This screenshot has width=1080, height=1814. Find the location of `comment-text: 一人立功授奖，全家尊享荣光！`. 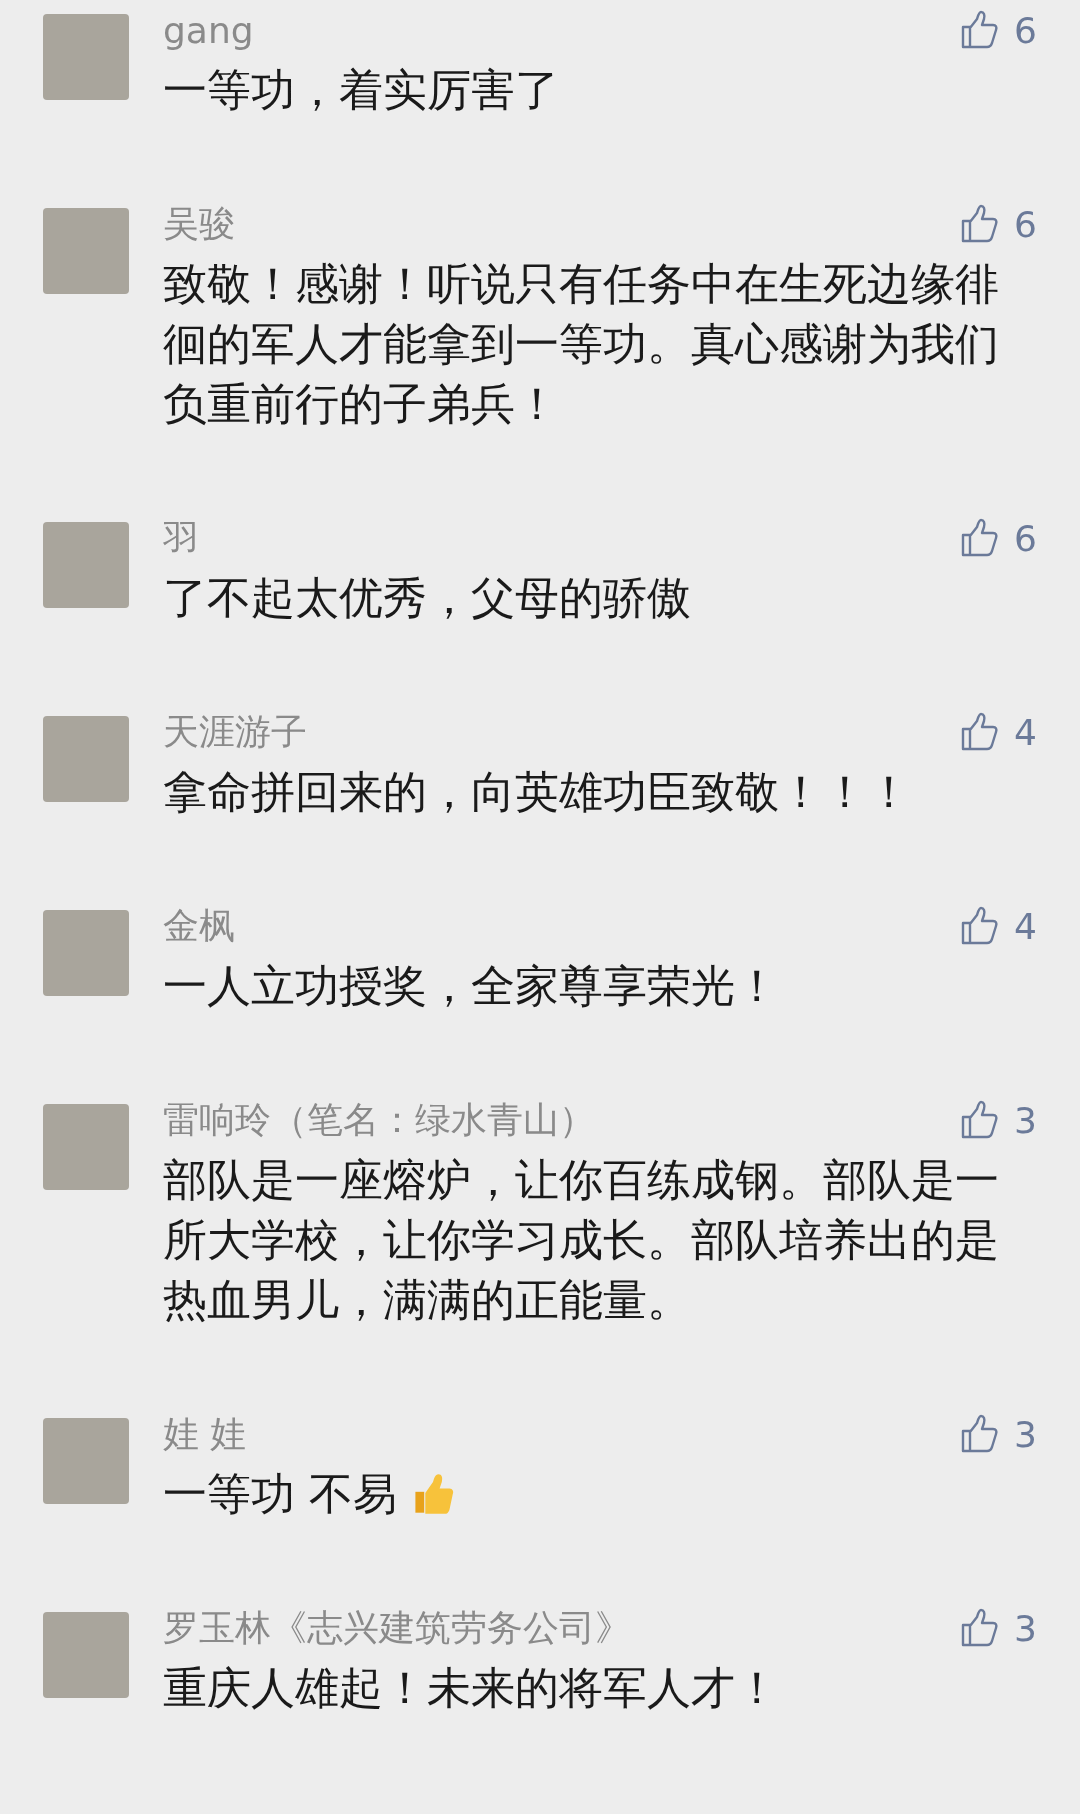

comment-text: 一人立功授奖，全家尊享荣光！ is located at coordinates (471, 986).